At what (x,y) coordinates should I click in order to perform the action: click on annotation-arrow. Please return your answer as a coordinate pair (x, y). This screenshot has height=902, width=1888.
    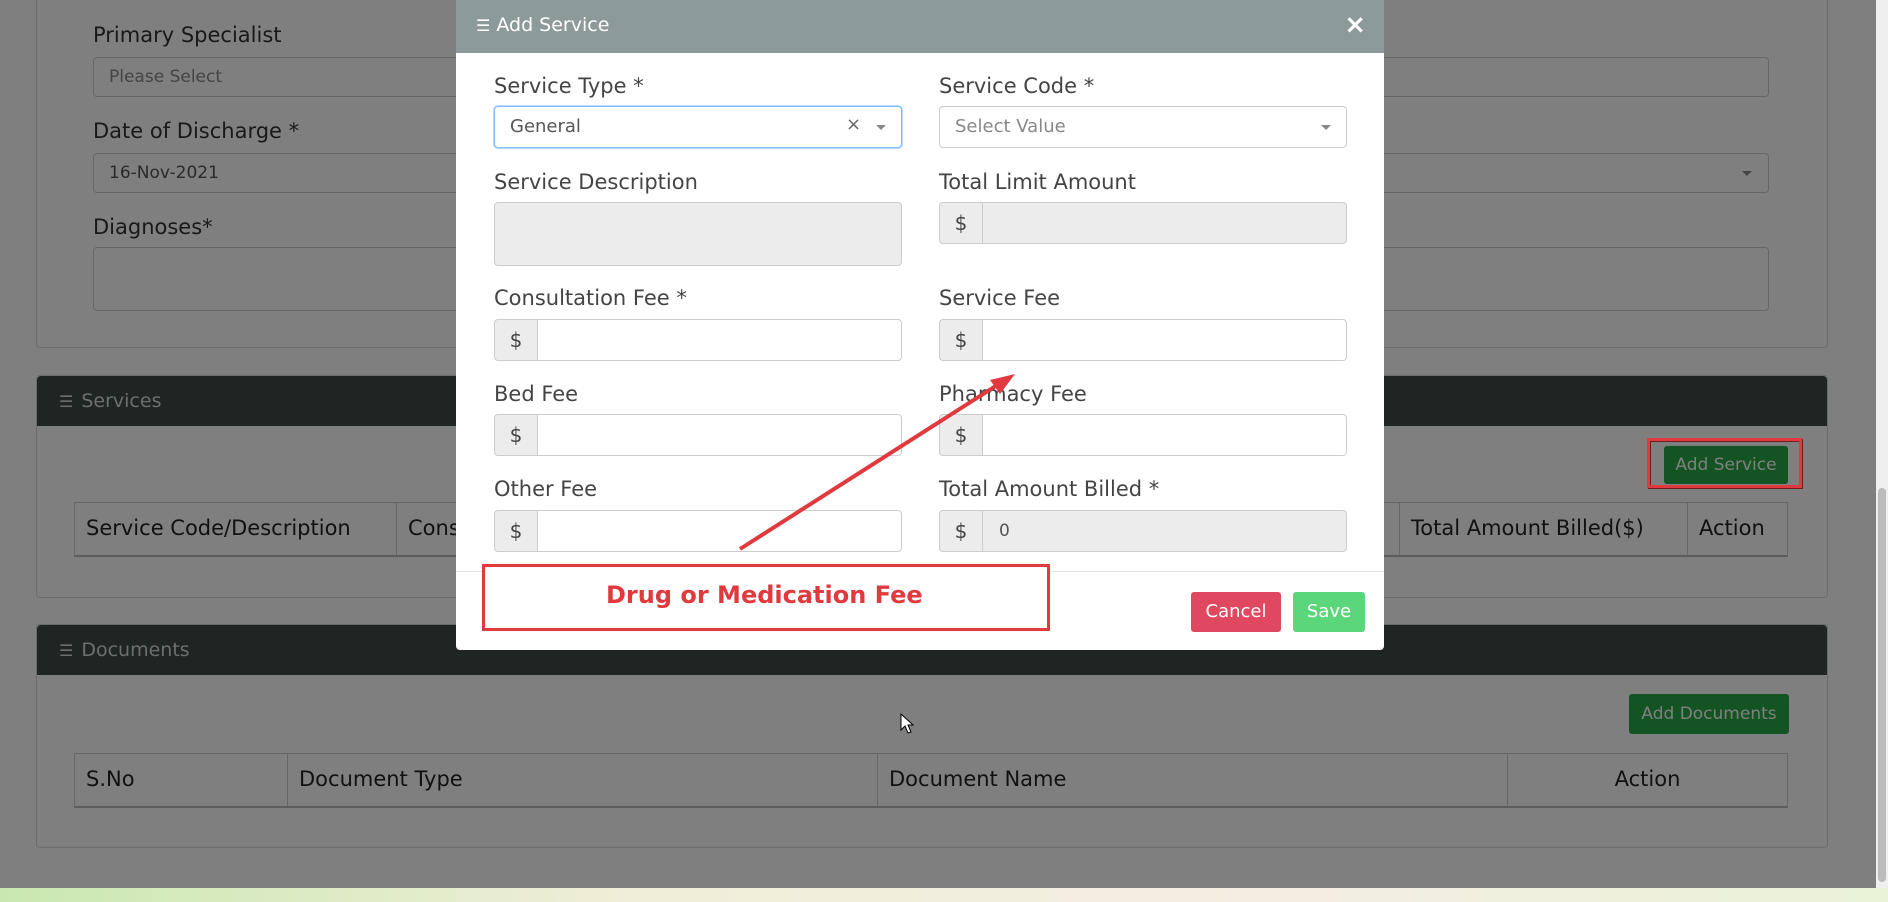
    Looking at the image, I should click on (876, 462).